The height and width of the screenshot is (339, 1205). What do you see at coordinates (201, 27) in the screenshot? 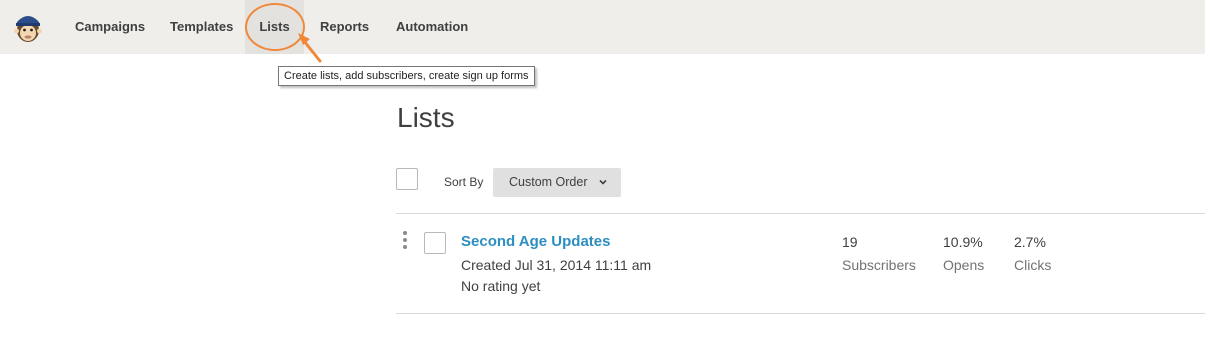
I see `nav-item-templates: Templates` at bounding box center [201, 27].